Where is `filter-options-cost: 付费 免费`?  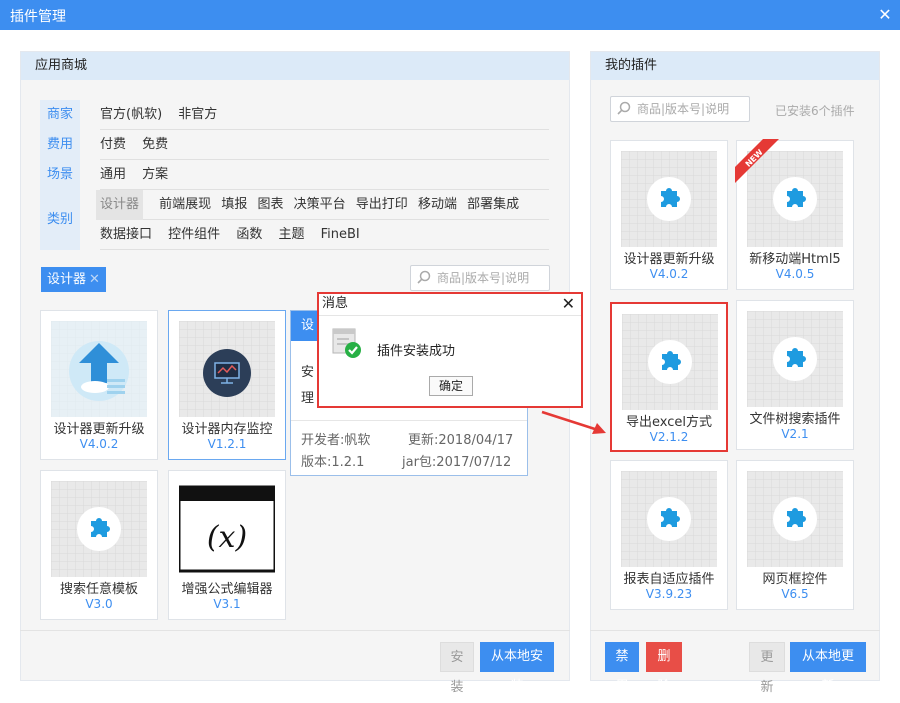
filter-options-cost: 付费 免费 is located at coordinates (324, 145).